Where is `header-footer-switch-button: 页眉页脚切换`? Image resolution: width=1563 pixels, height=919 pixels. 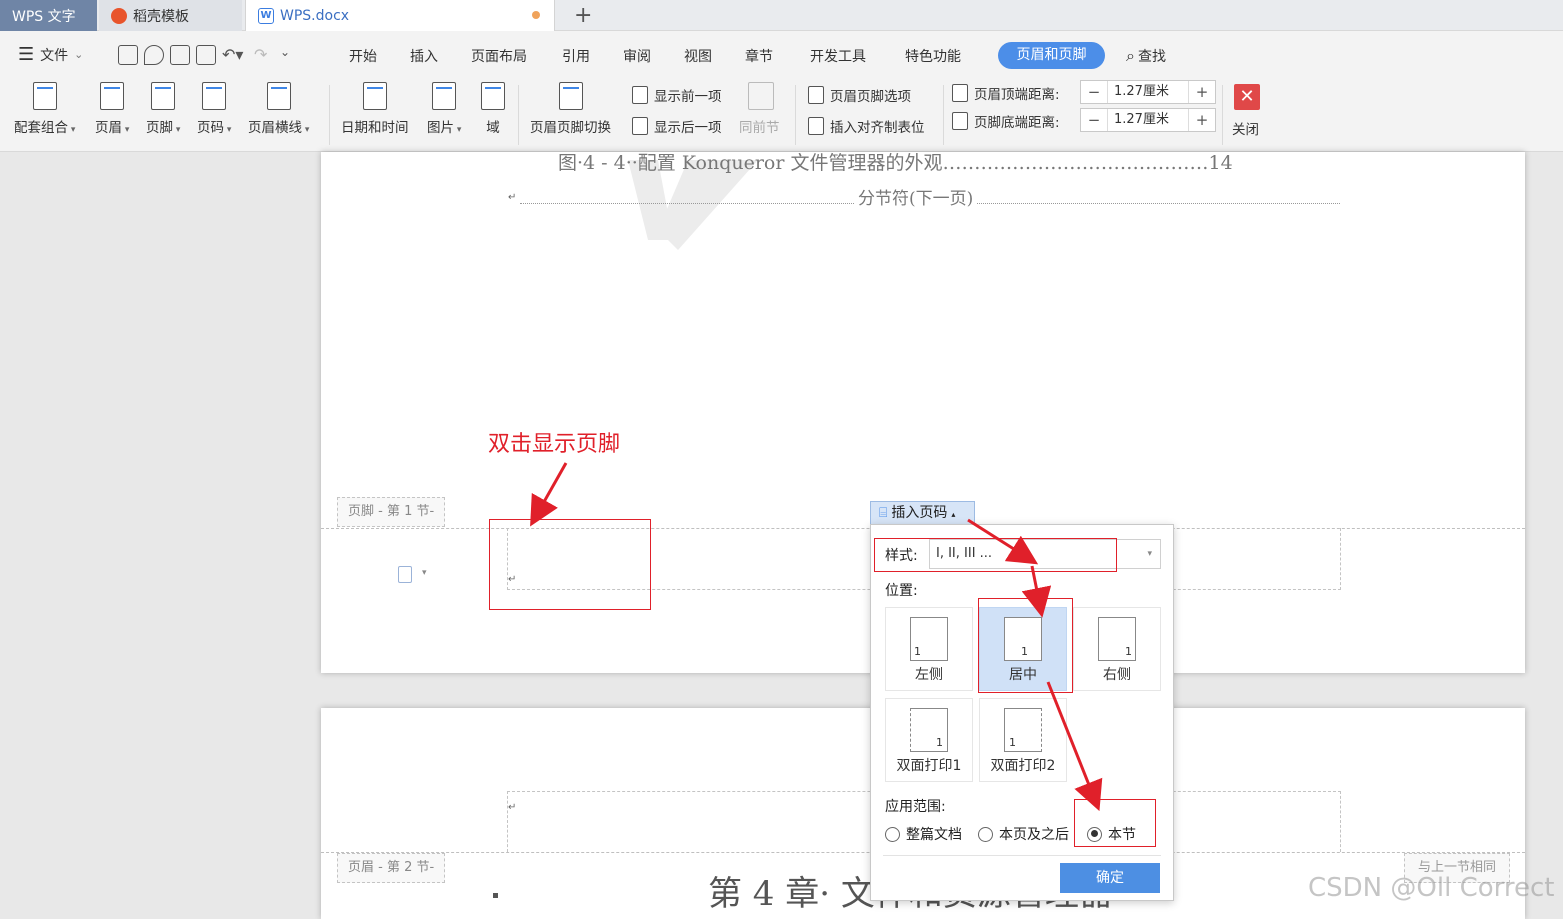 header-footer-switch-button: 页眉页脚切换 is located at coordinates (570, 109).